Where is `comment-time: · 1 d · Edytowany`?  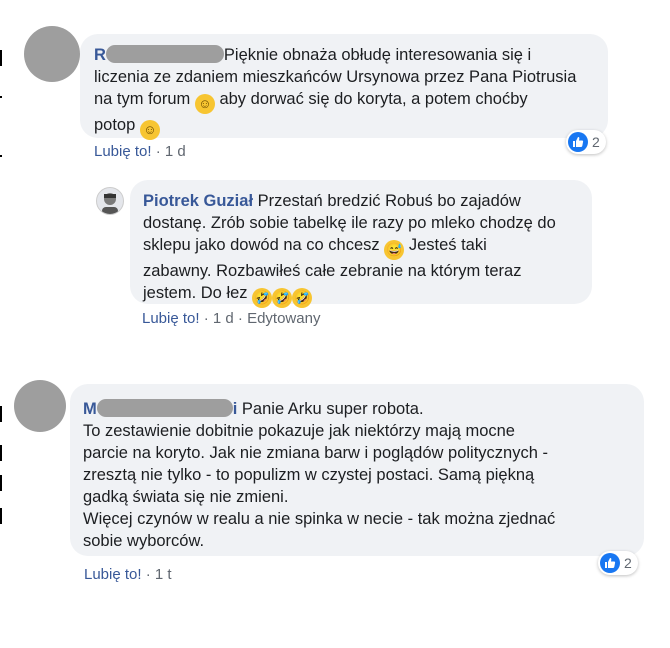 comment-time: · 1 d · Edytowany is located at coordinates (262, 318).